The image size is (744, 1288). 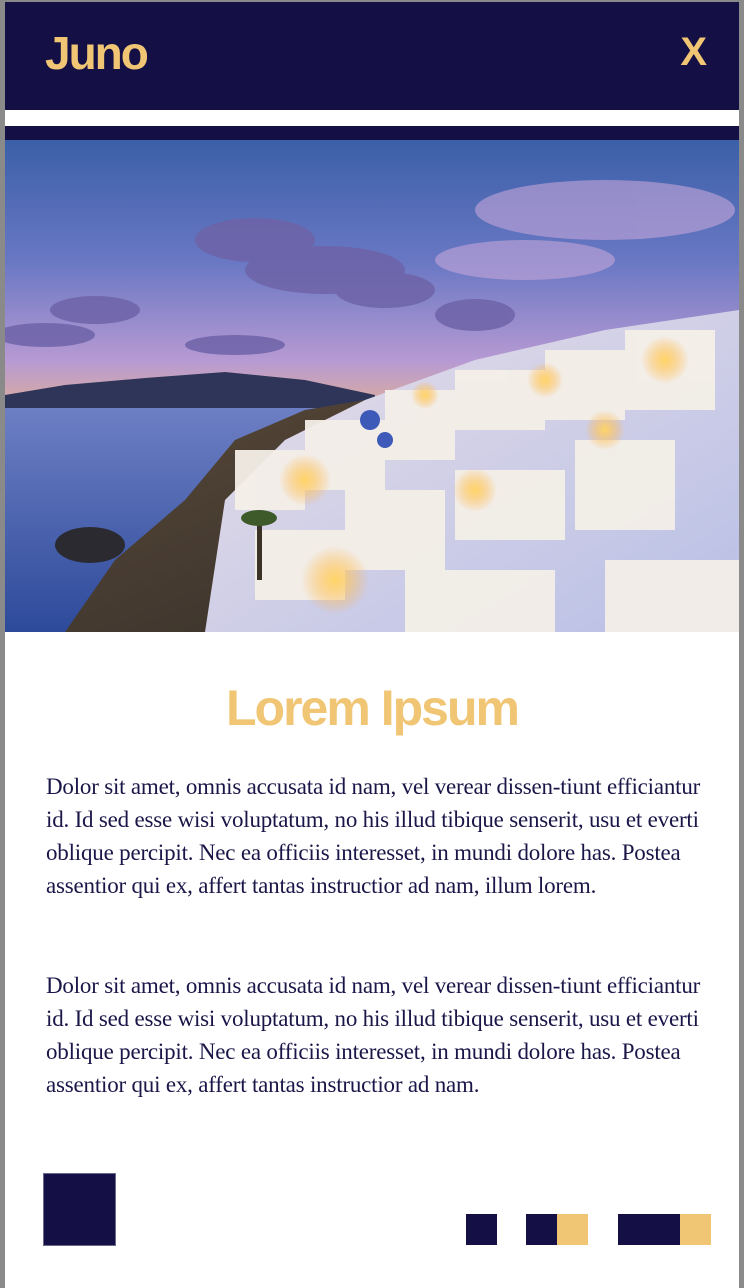 What do you see at coordinates (97, 53) in the screenshot?
I see `brand-logo: Juno` at bounding box center [97, 53].